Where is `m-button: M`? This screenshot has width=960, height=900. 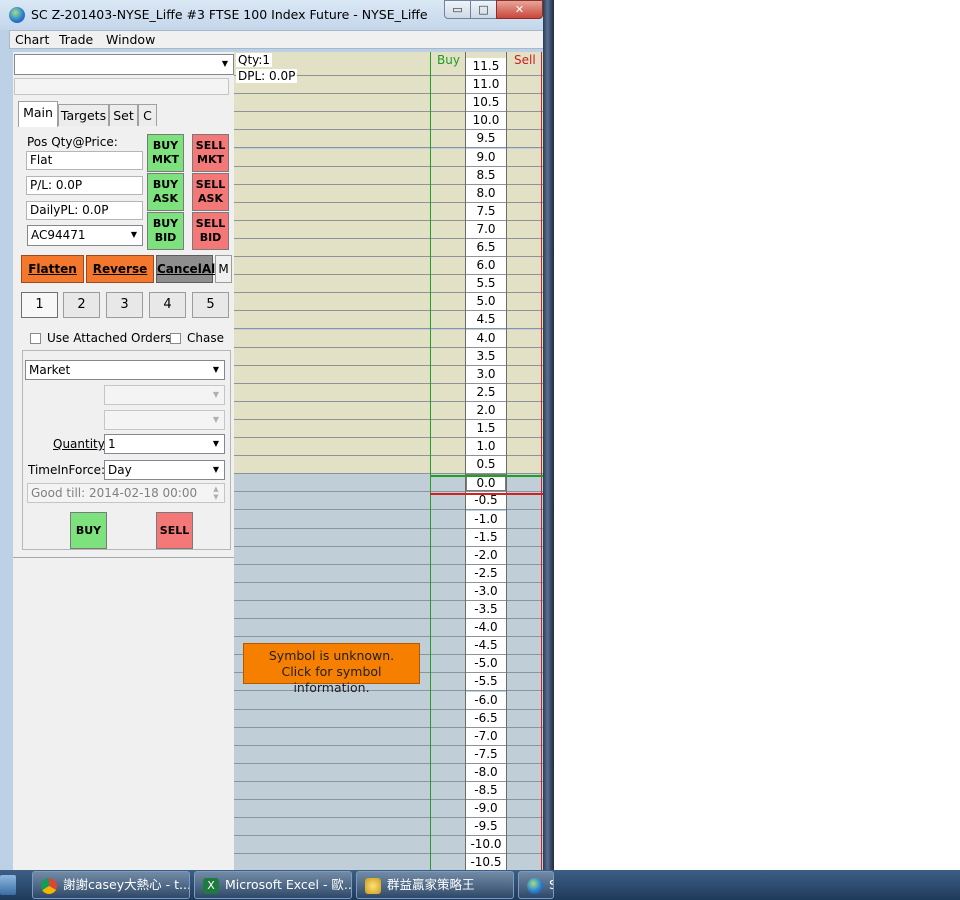 m-button: M is located at coordinates (223, 269).